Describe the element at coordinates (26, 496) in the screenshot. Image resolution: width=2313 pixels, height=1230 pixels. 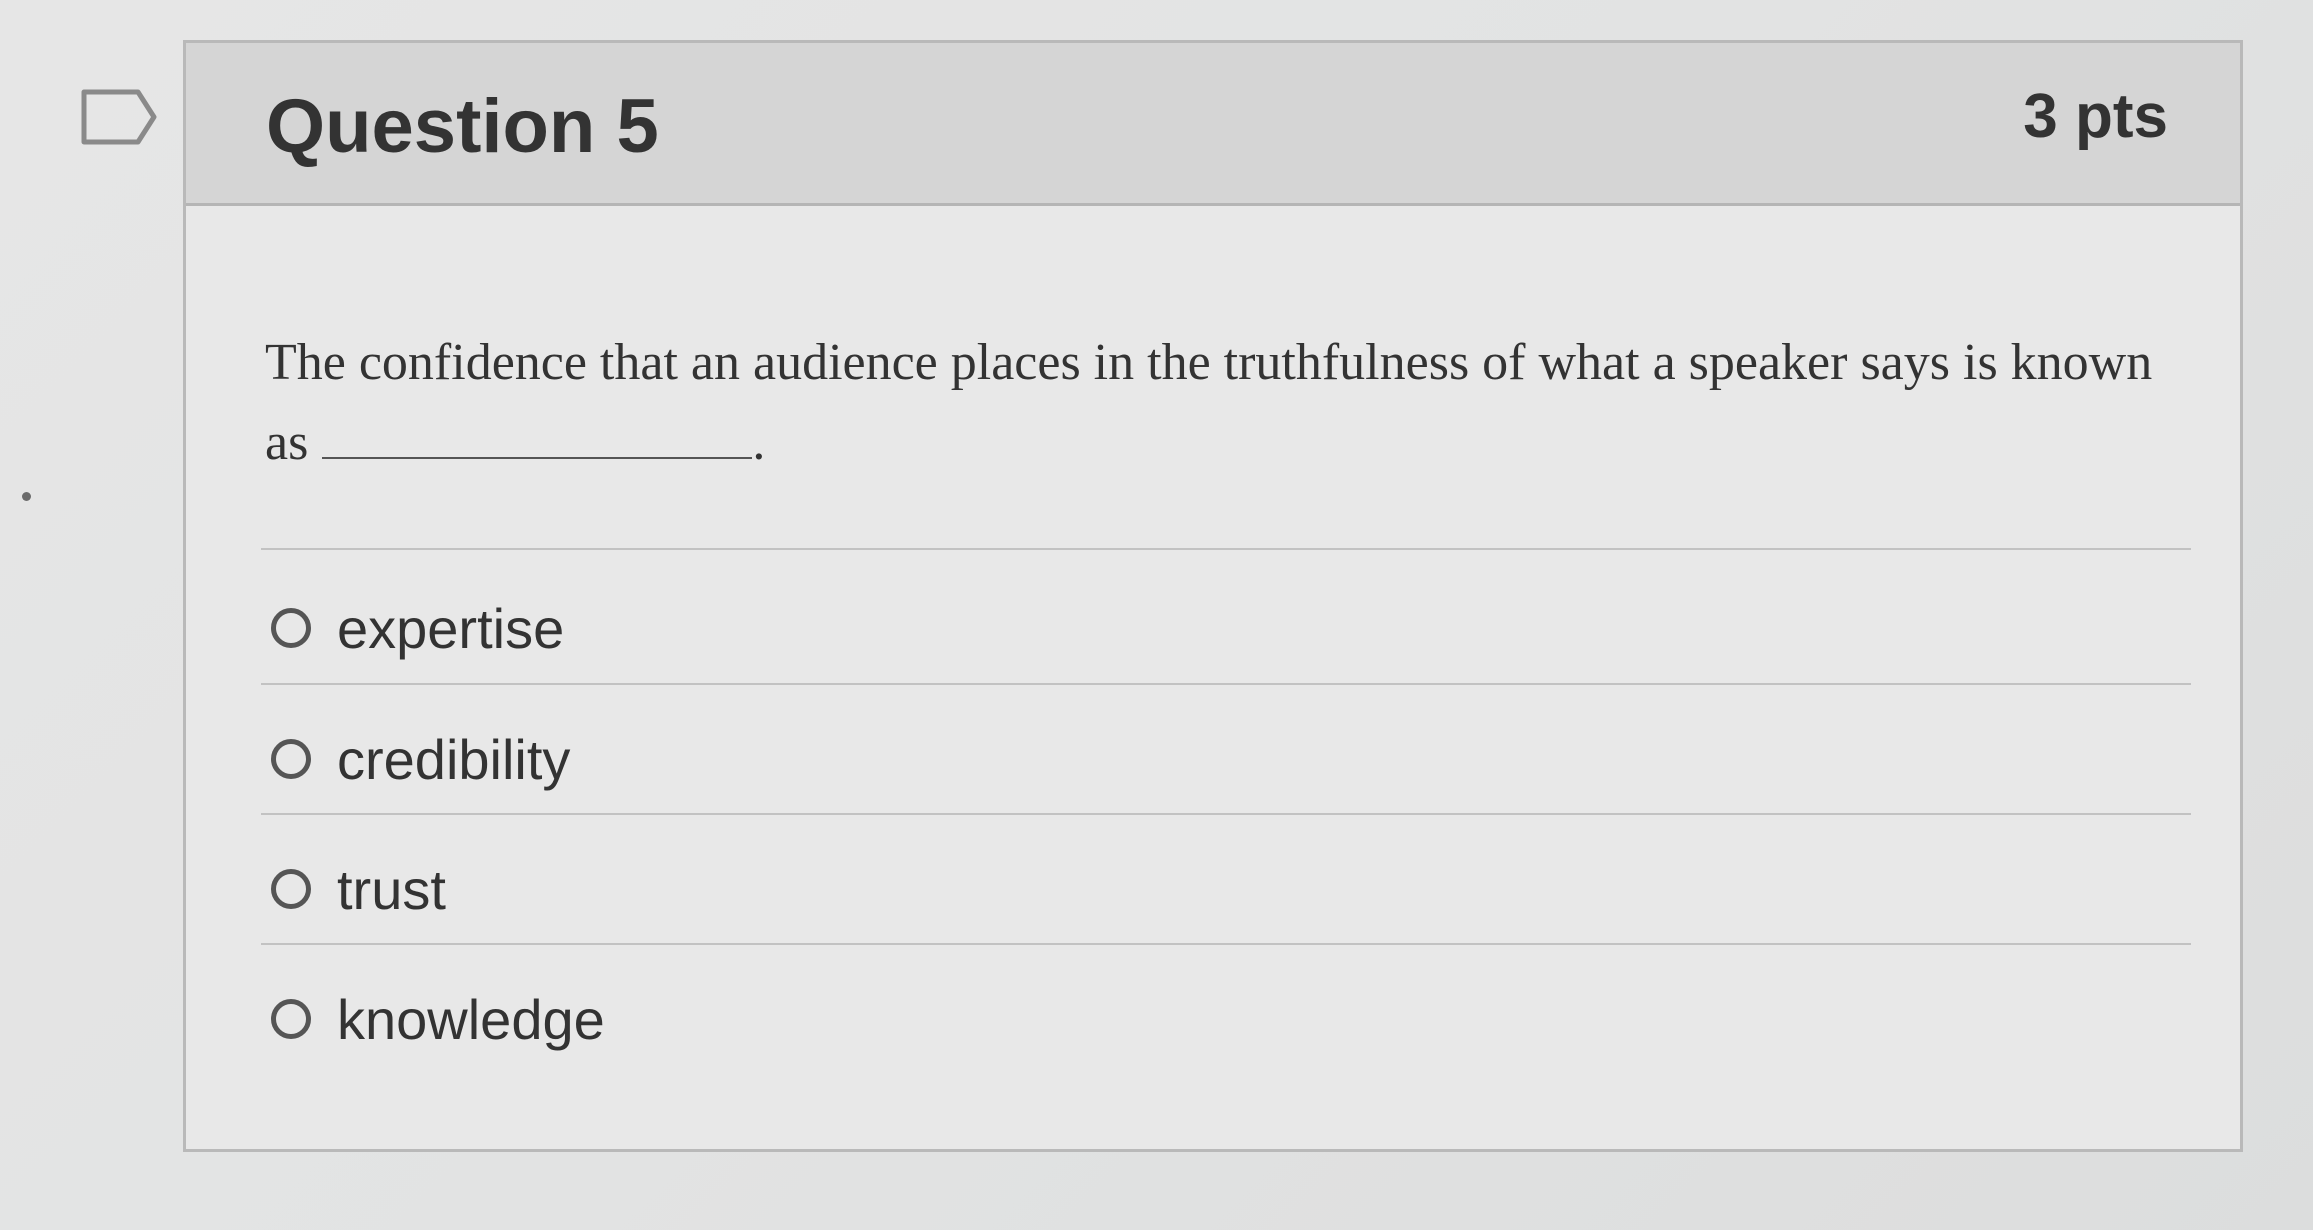
I see `stray-mark` at that location.